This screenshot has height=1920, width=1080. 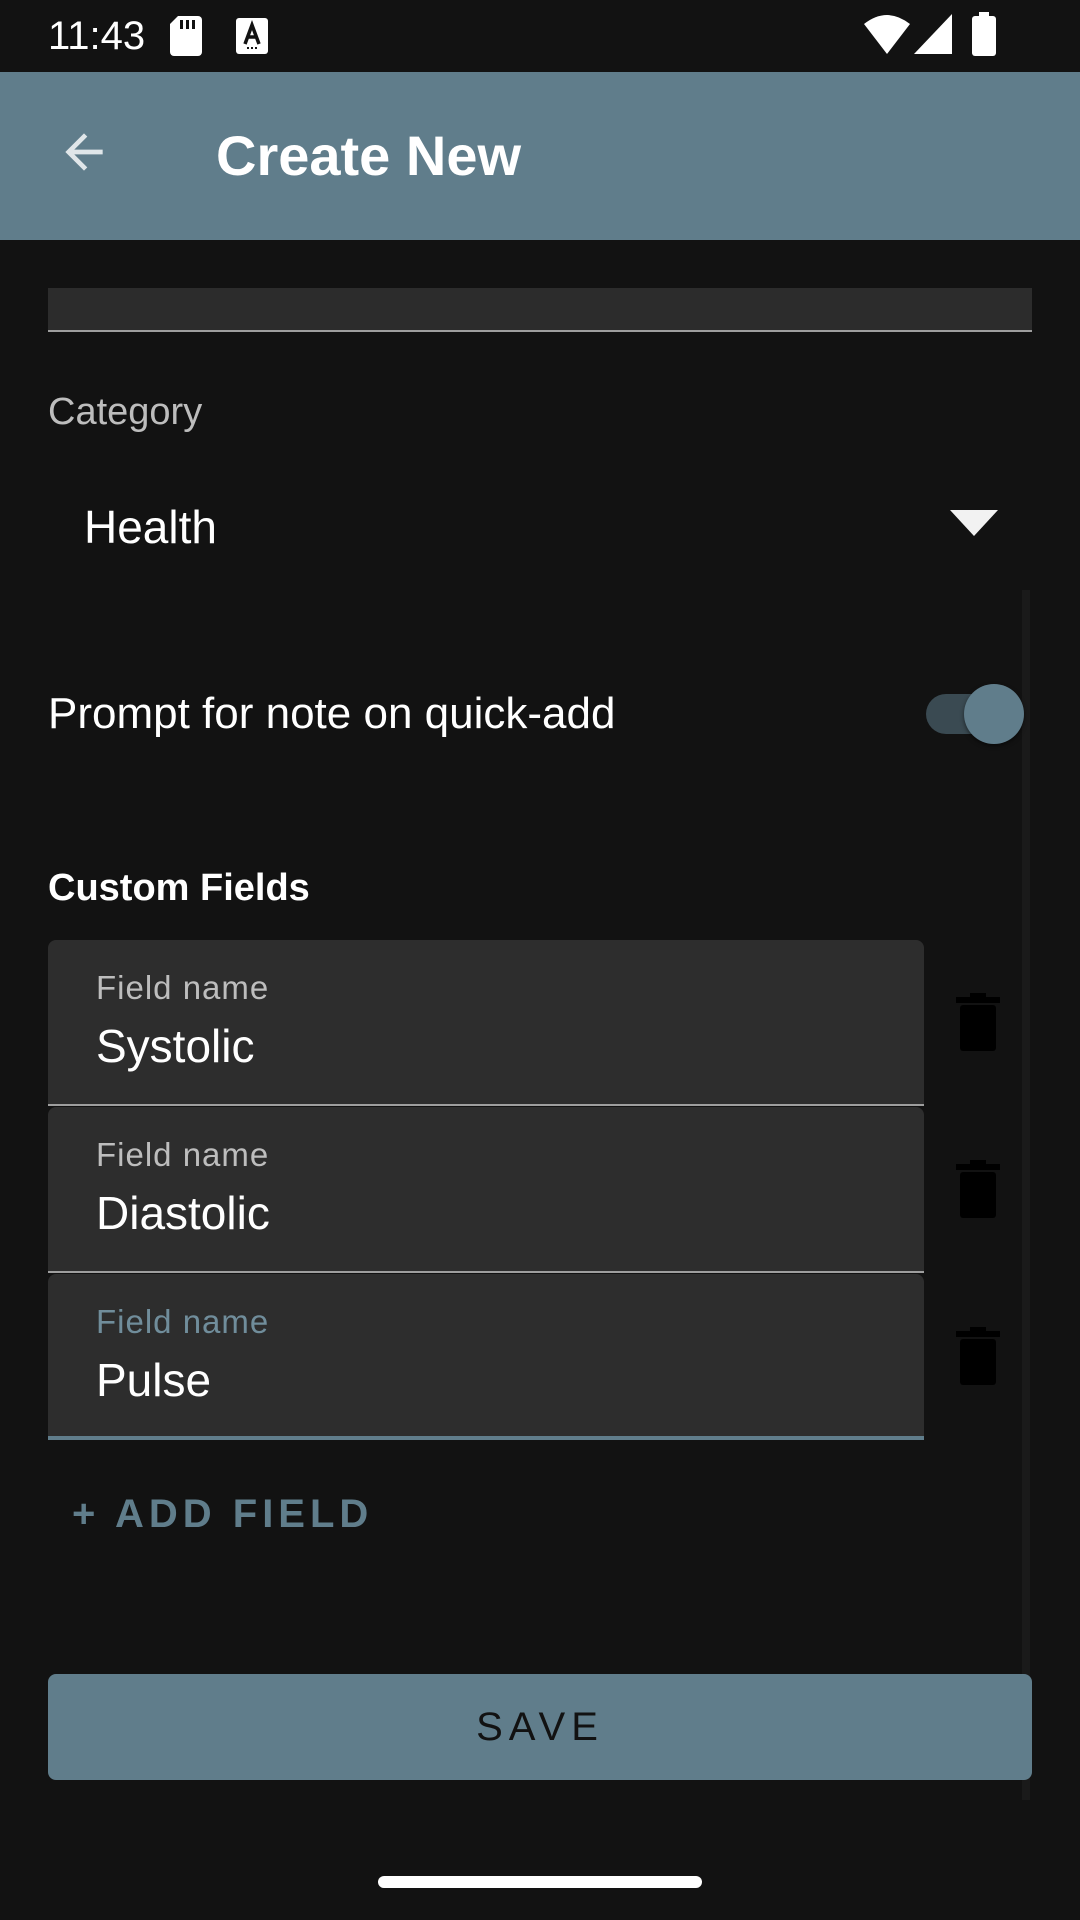 What do you see at coordinates (154, 1380) in the screenshot?
I see `field-value: Pulse` at bounding box center [154, 1380].